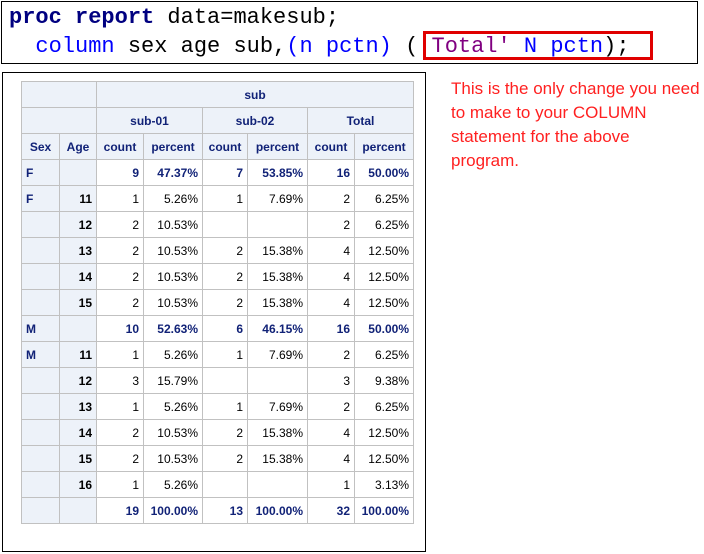 The width and height of the screenshot is (704, 554). What do you see at coordinates (217, 276) in the screenshot?
I see `table-row: 14 2 10.53% 2 15.38% 4 12.50%` at bounding box center [217, 276].